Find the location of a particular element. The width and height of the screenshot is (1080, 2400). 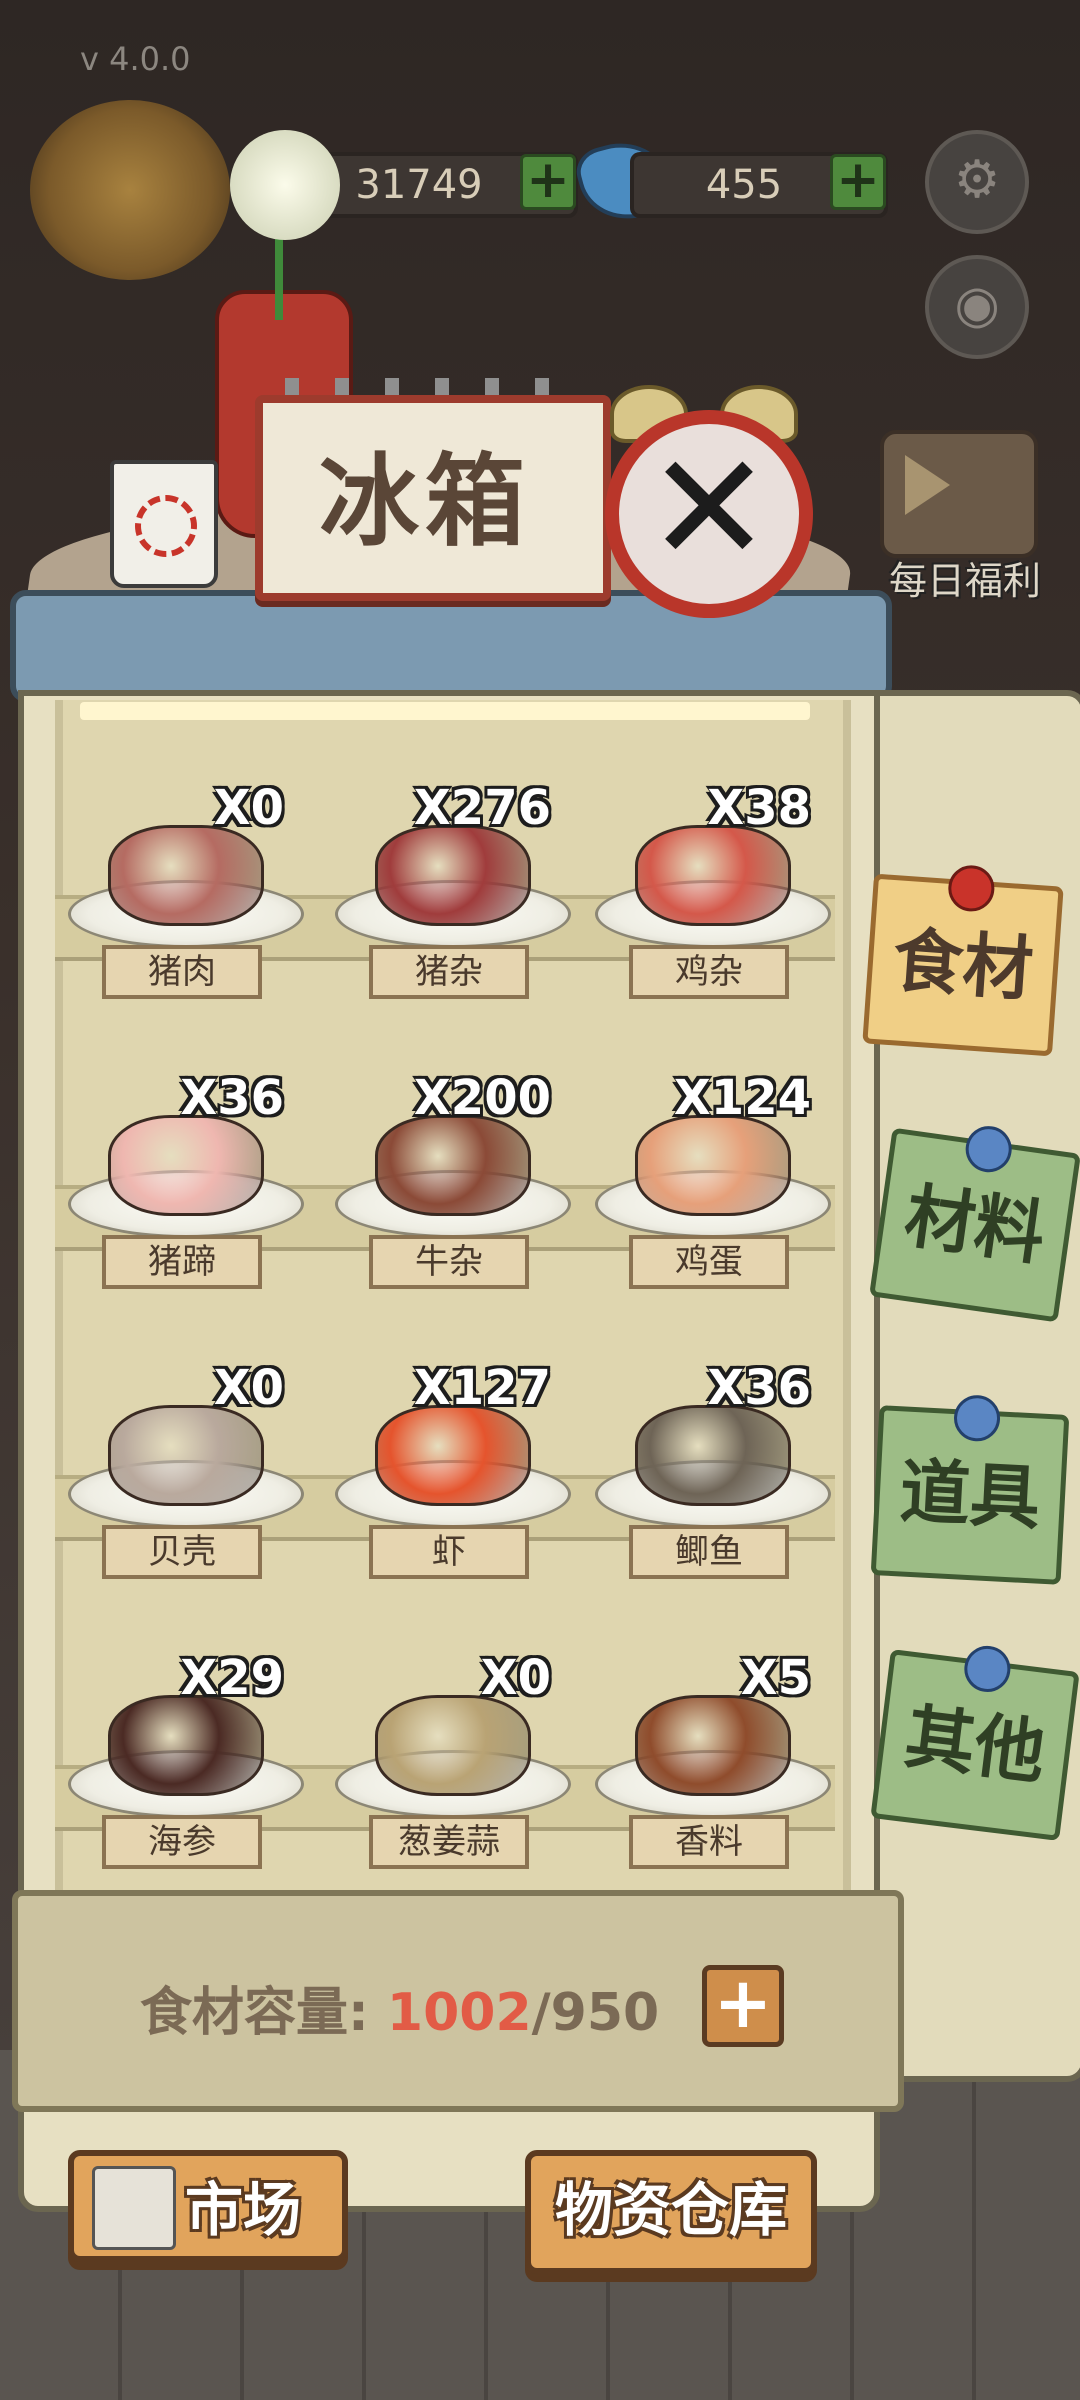

tab-other: 其他 is located at coordinates (975, 1742).